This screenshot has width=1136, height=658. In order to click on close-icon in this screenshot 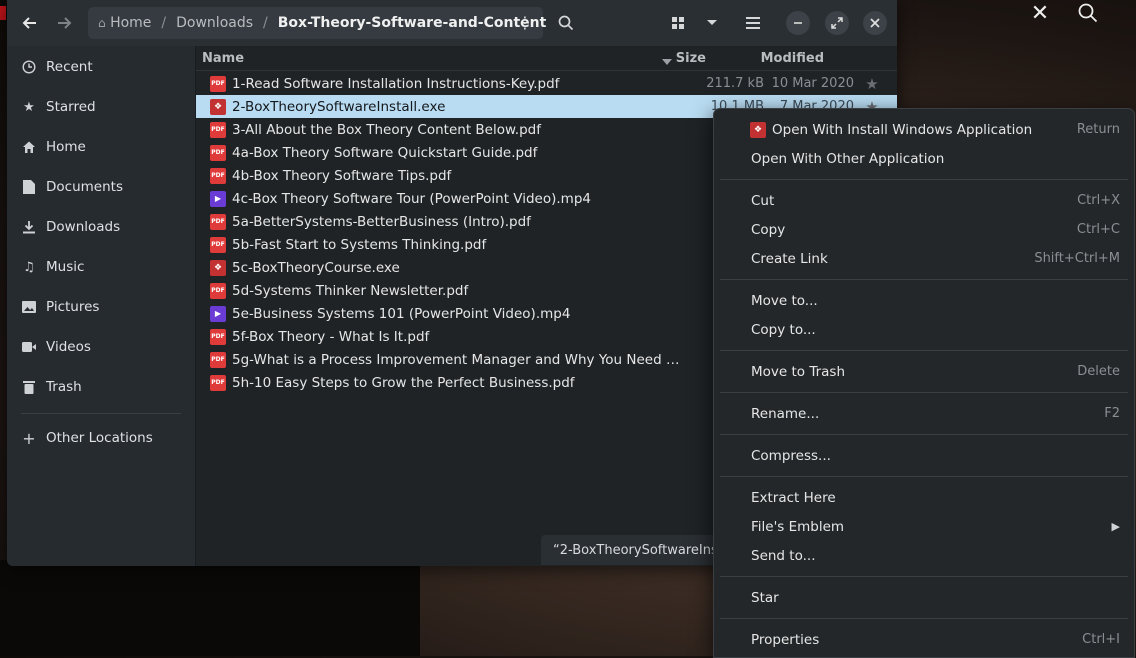, I will do `click(875, 23)`.